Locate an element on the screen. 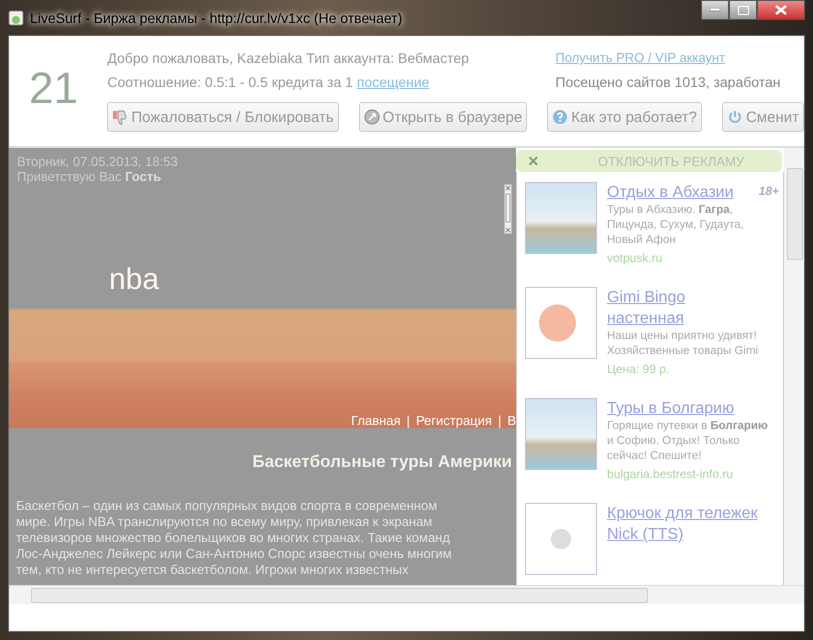  ad-title-link: Gimi Bingo настенная is located at coordinates (684, 308).